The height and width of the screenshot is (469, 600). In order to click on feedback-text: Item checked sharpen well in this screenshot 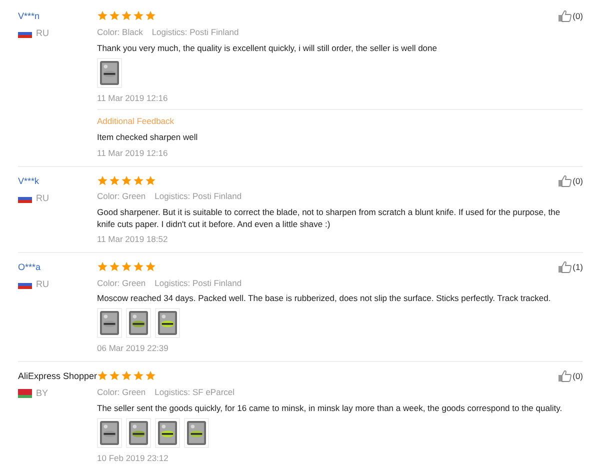, I will do `click(148, 137)`.